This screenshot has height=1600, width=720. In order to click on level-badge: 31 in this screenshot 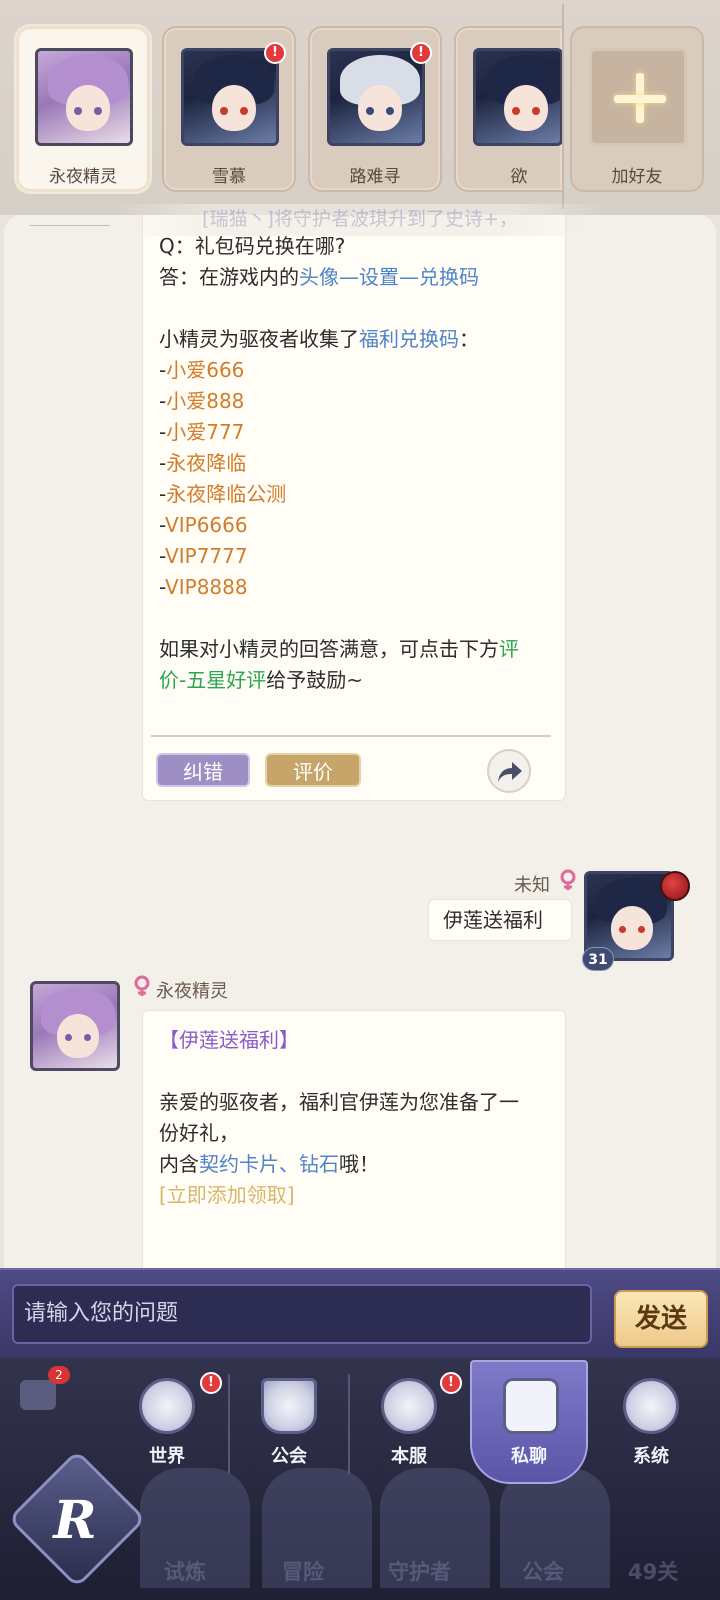, I will do `click(598, 959)`.